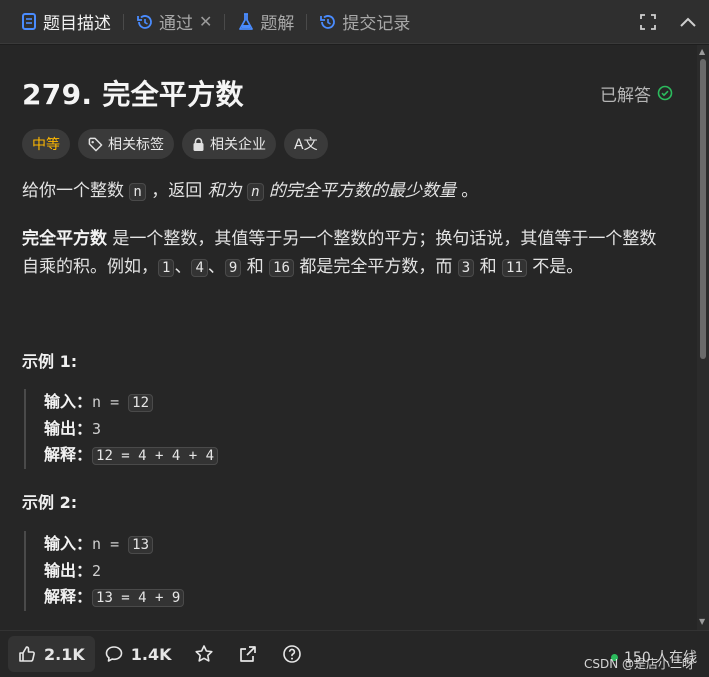  I want to click on inline-code: 11, so click(514, 268).